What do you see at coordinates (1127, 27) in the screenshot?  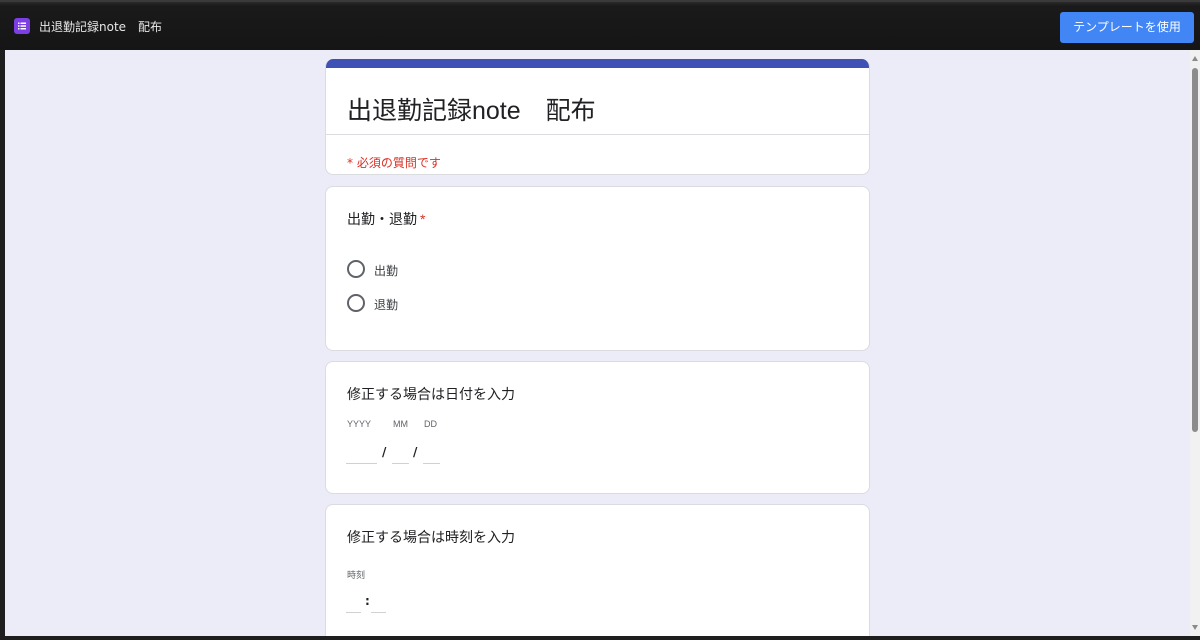 I see `use-template-button: テンプレートを使用` at bounding box center [1127, 27].